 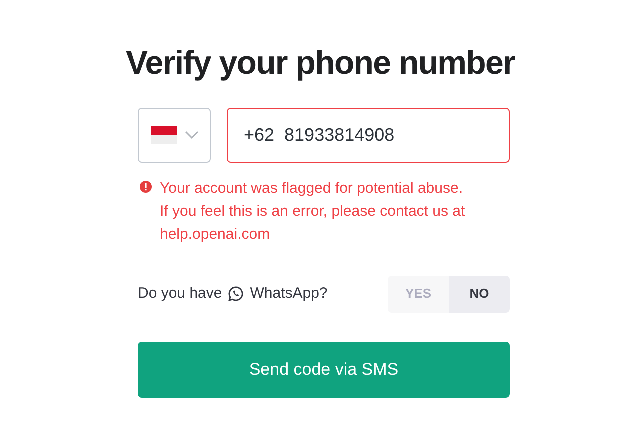 What do you see at coordinates (191, 135) in the screenshot?
I see `chevron-down-icon` at bounding box center [191, 135].